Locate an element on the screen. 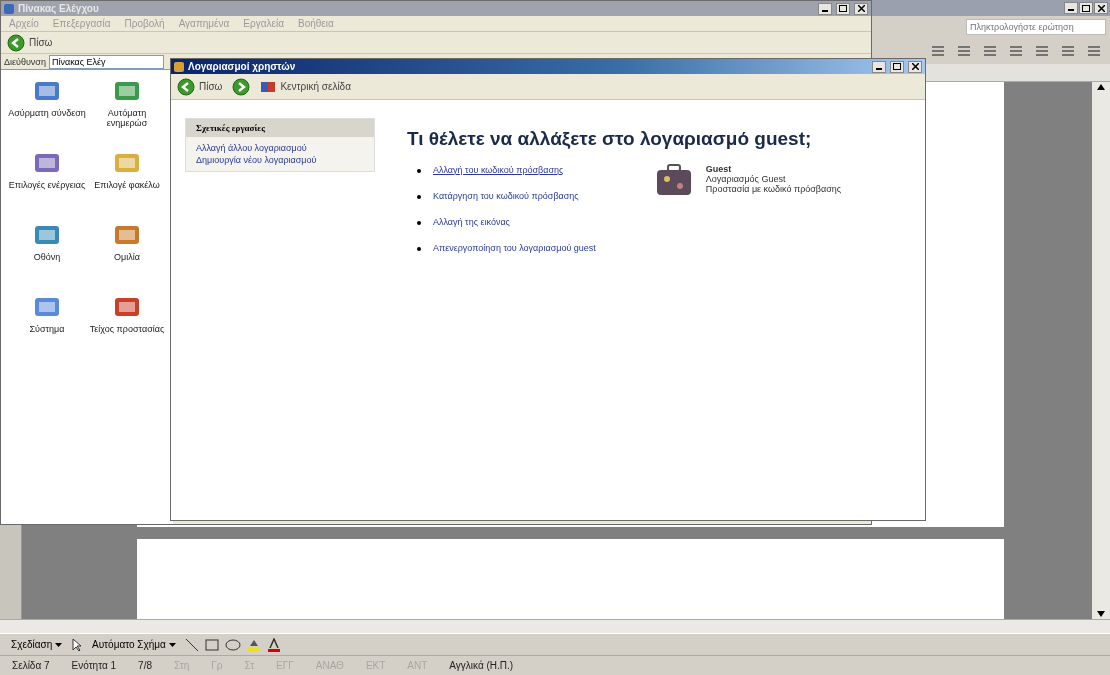  control-panel-item: Επιλογέ φακέλω is located at coordinates (127, 185).